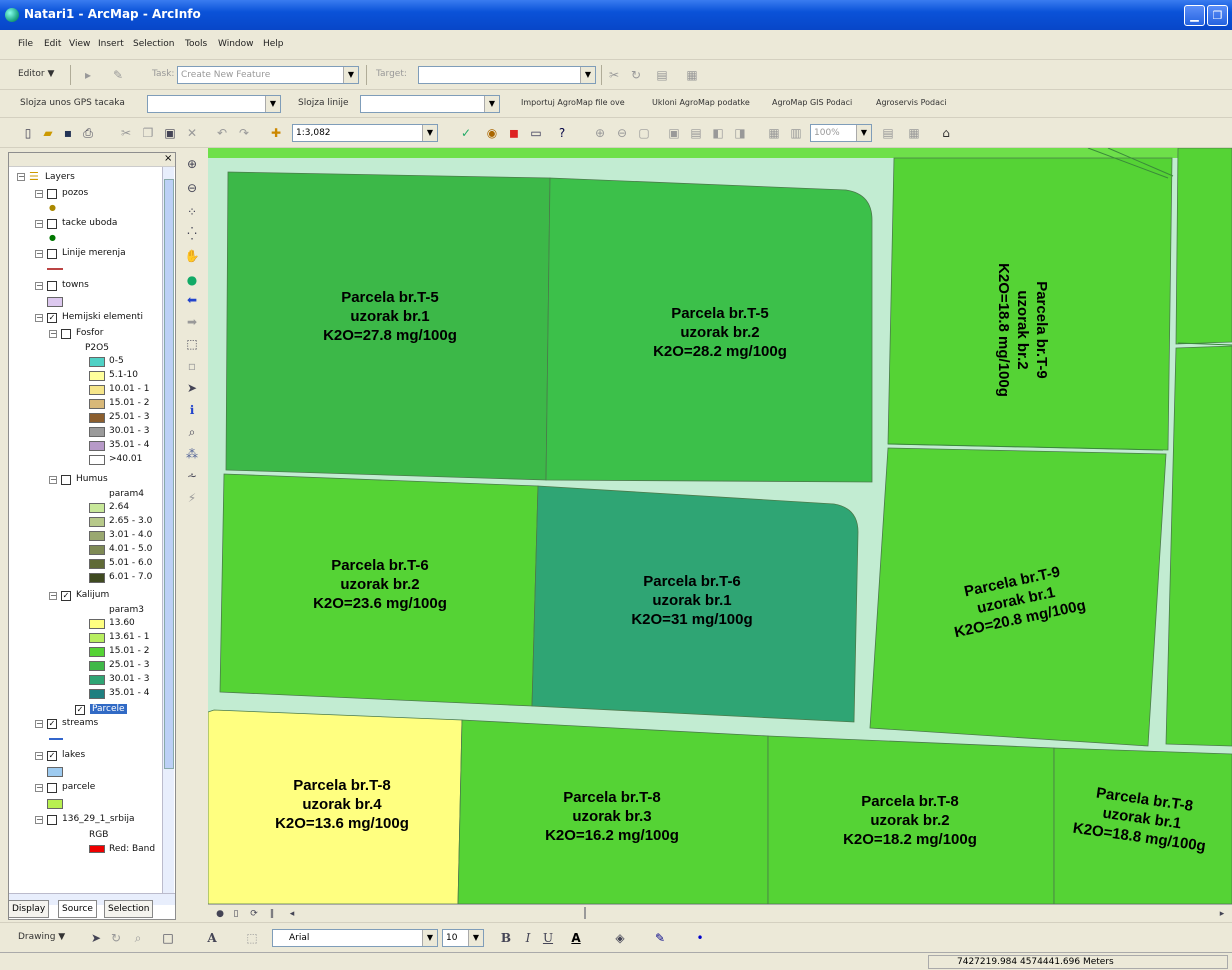  I want to click on add-data-icon: ✚, so click(276, 133).